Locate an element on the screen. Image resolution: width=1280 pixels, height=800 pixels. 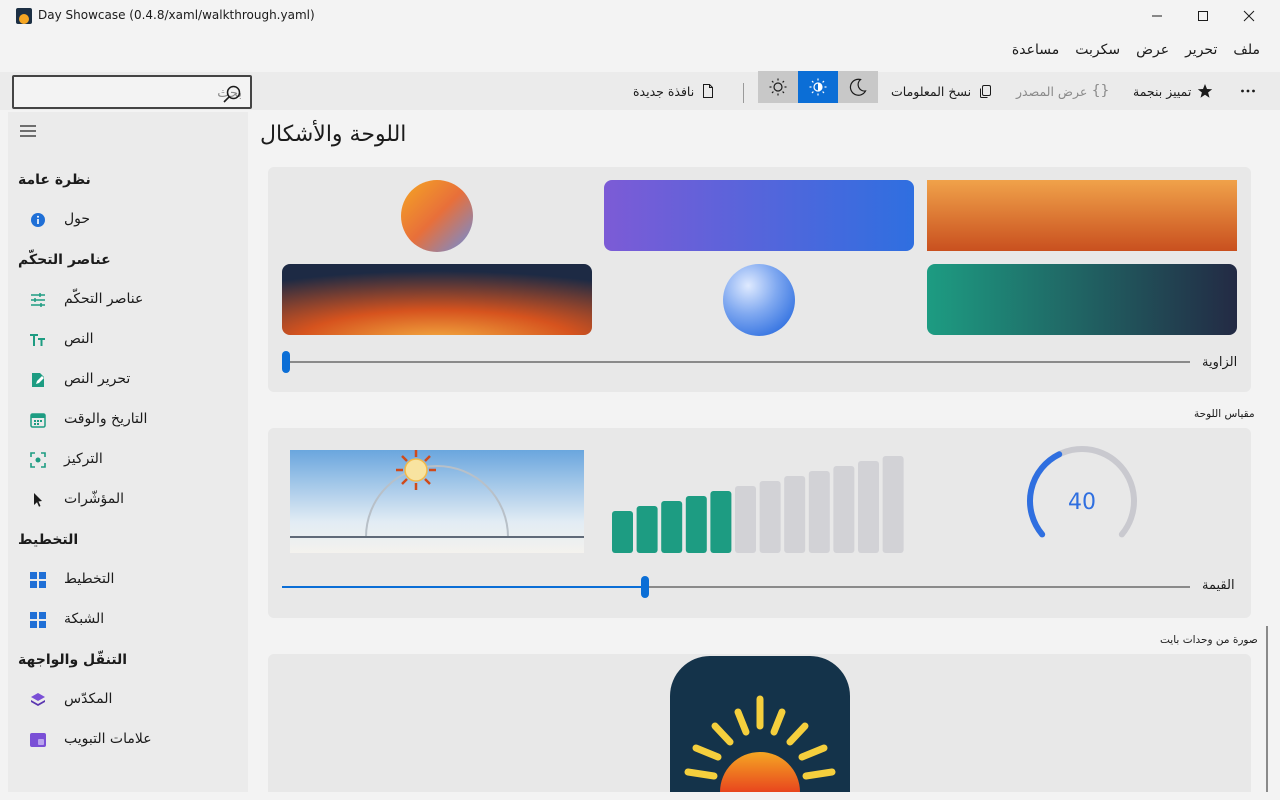
angle-slider-track is located at coordinates (738, 362).